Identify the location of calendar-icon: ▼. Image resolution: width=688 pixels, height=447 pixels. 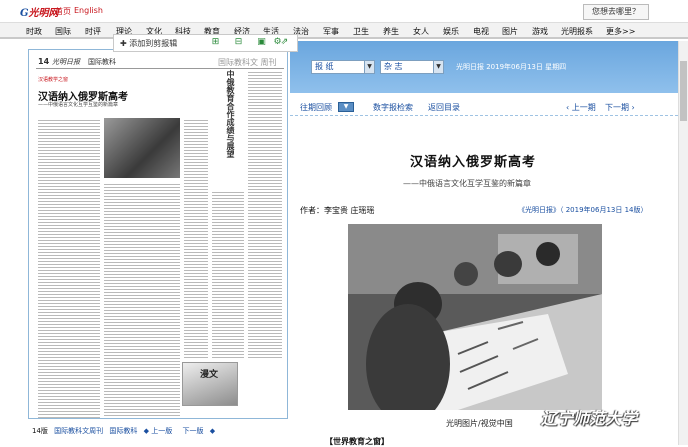
(346, 107).